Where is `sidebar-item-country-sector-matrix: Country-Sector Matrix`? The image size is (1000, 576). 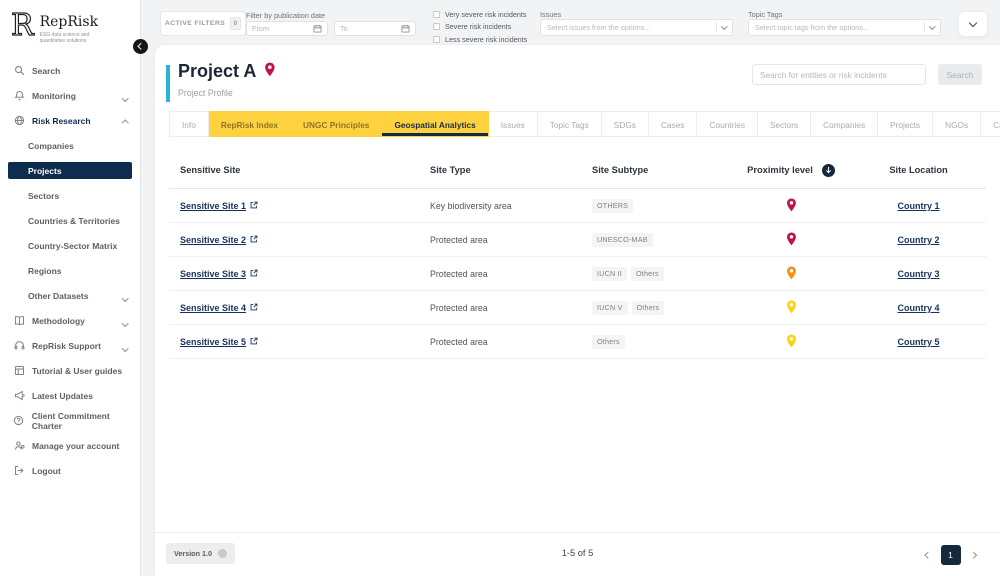
sidebar-item-country-sector-matrix: Country-Sector Matrix is located at coordinates (70, 245).